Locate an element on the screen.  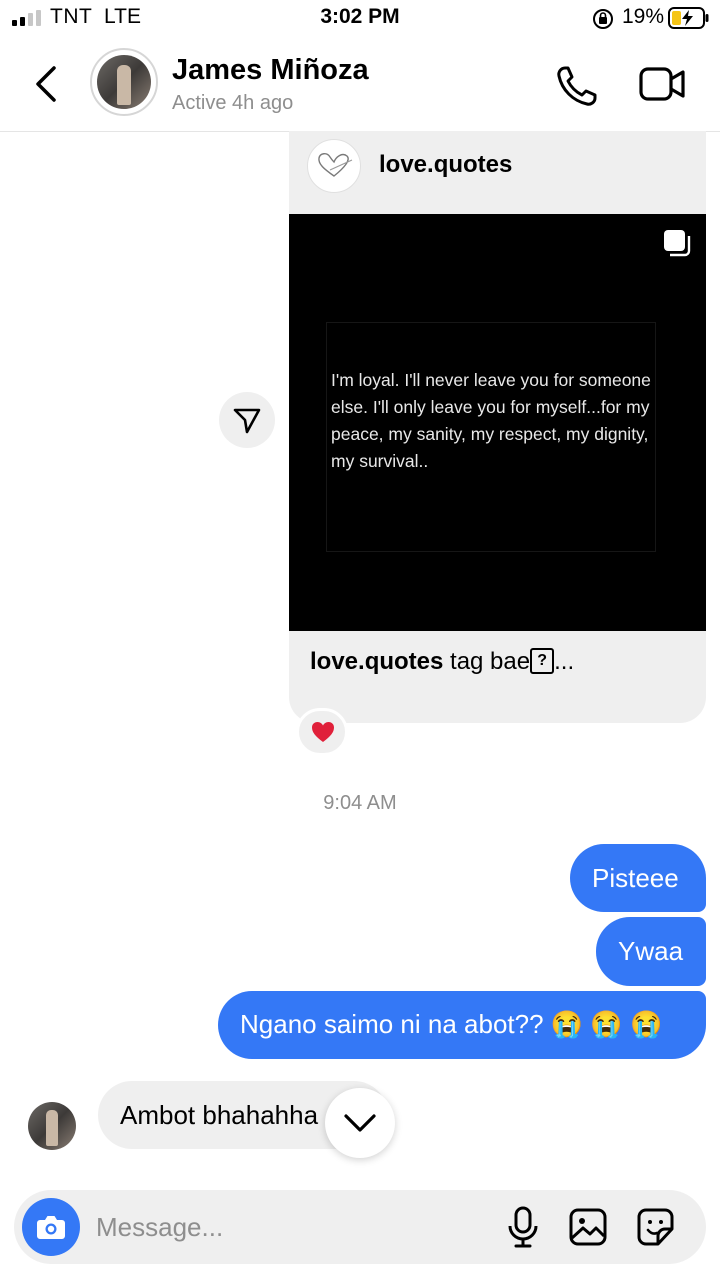
chat-header: James Miñoza Active 4h ago is located at coordinates (360, 84).